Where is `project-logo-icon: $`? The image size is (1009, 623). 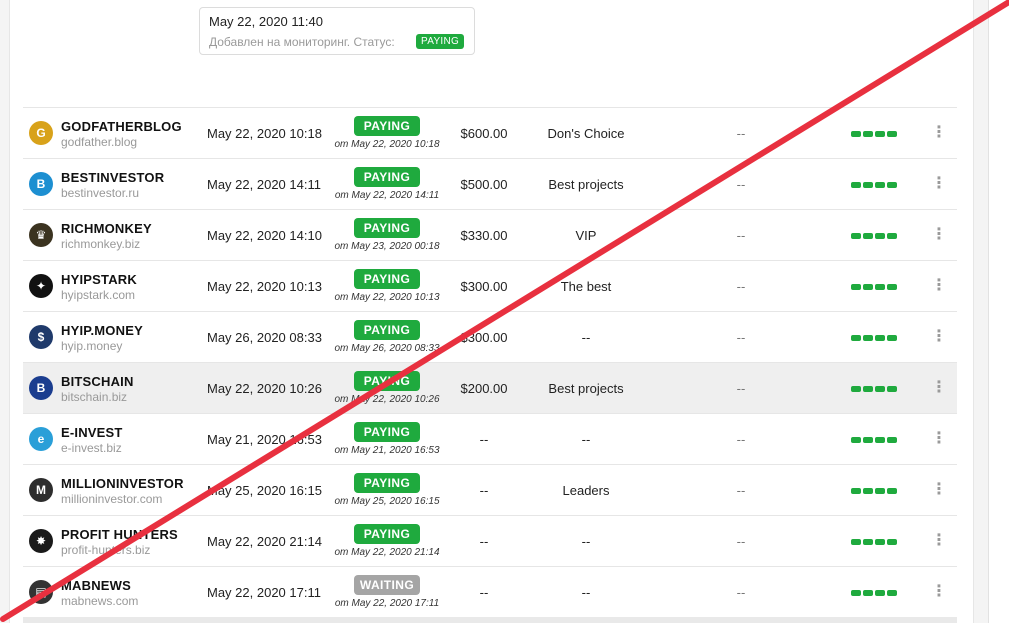
project-logo-icon: $ is located at coordinates (41, 337).